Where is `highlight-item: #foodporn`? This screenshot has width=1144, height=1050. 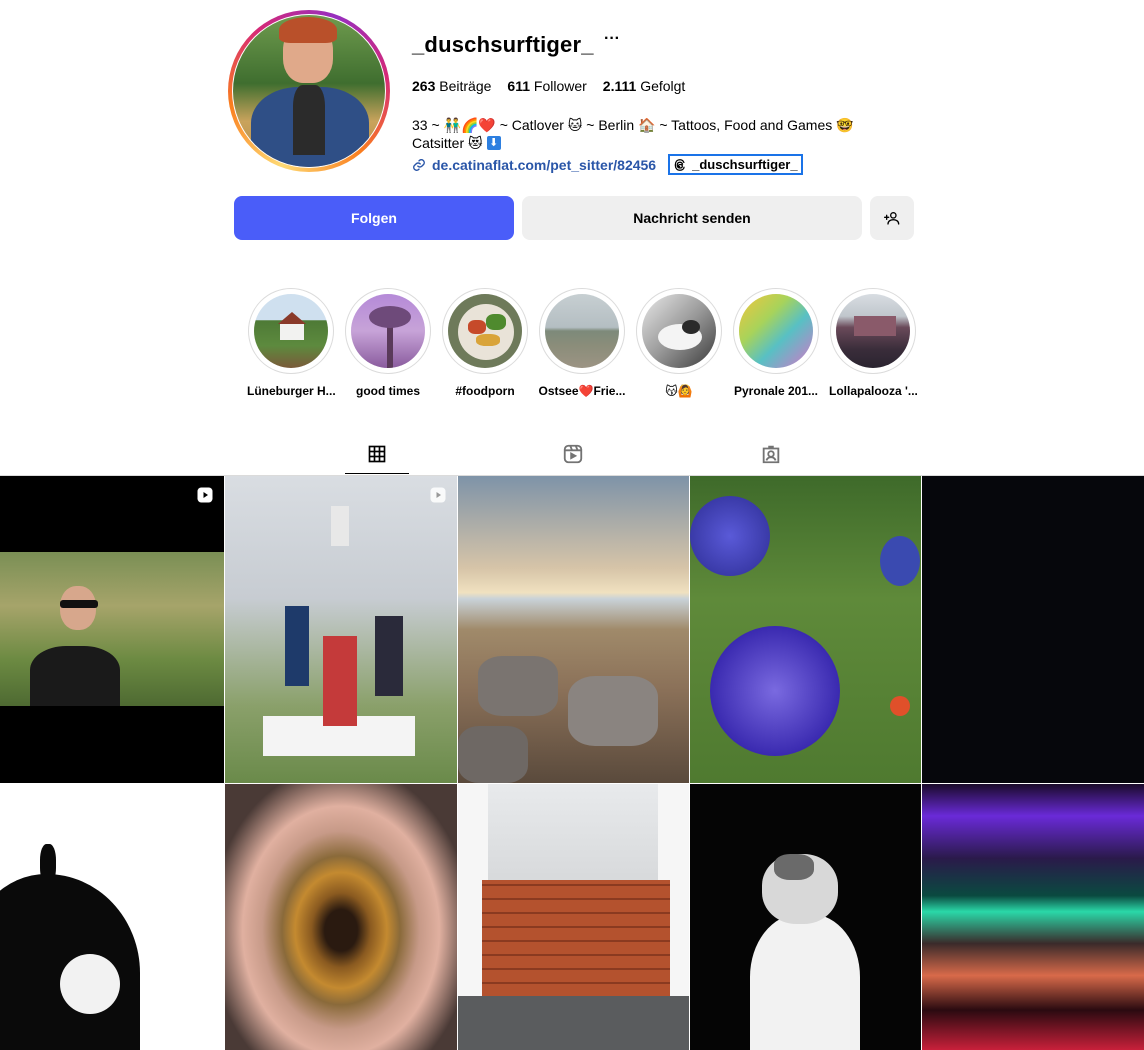
highlight-item: #foodporn is located at coordinates (485, 343).